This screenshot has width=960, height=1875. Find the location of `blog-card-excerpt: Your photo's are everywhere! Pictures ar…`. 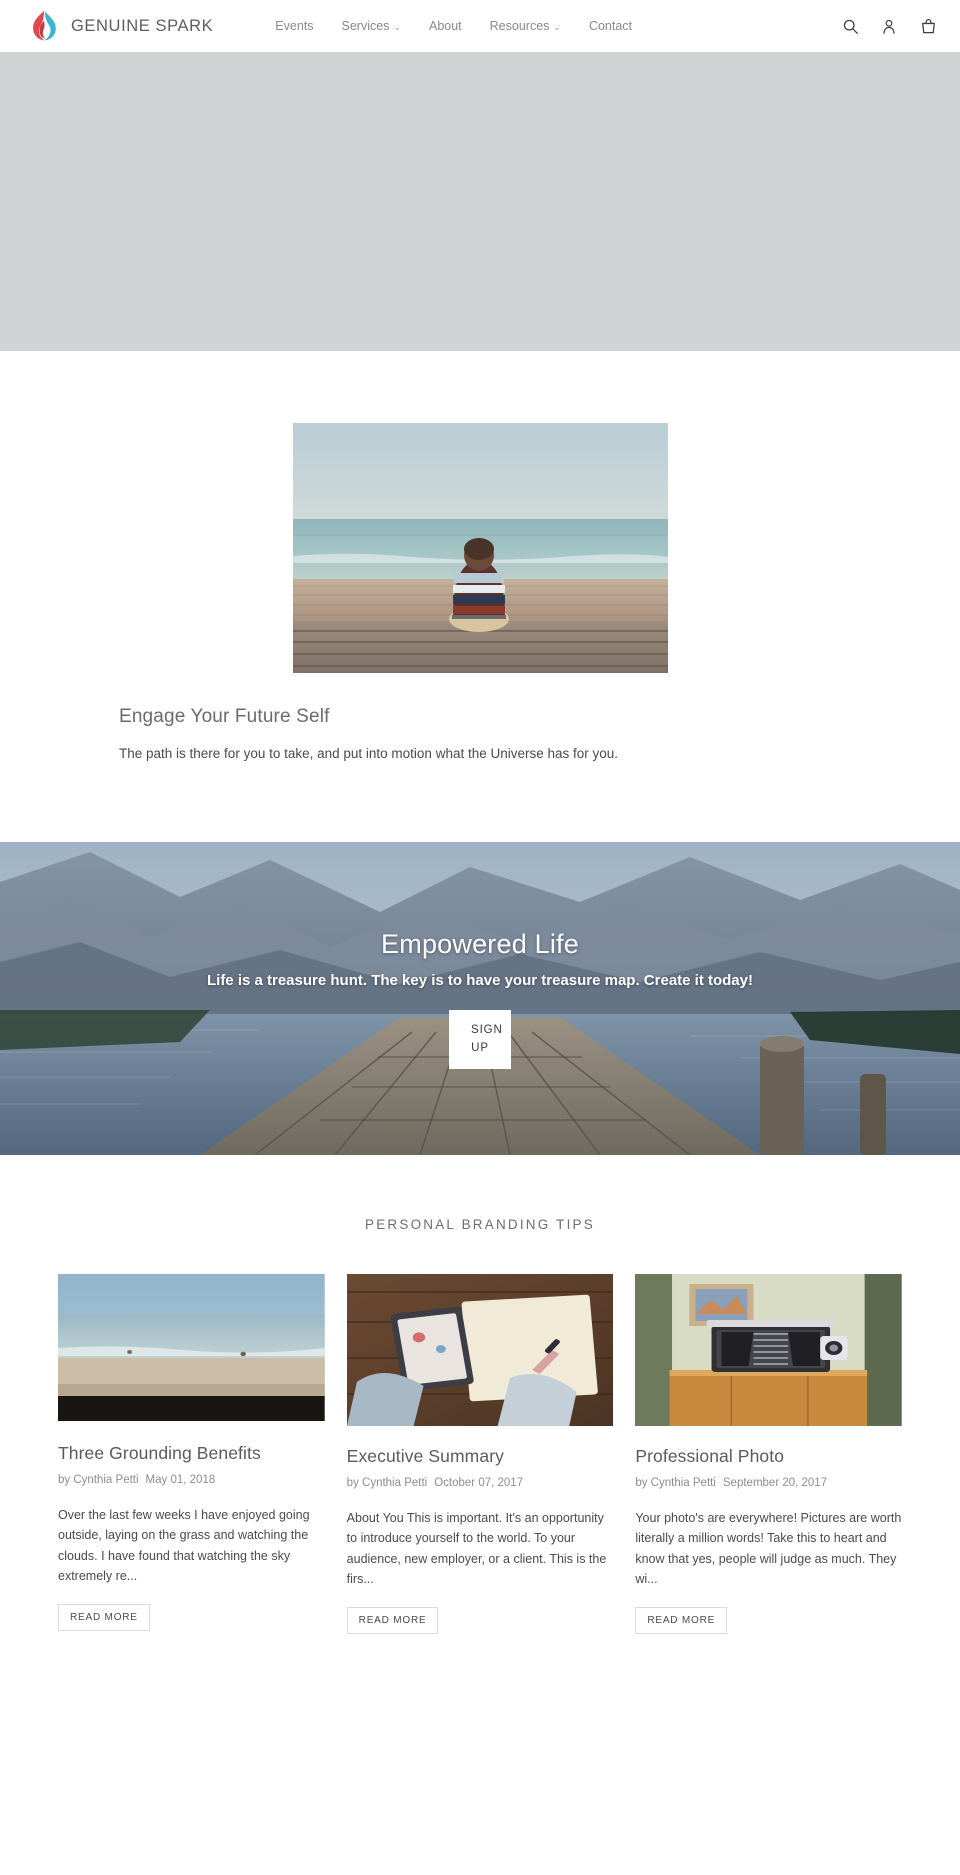

blog-card-excerpt: Your photo's are everywhere! Pictures ar… is located at coordinates (768, 1548).